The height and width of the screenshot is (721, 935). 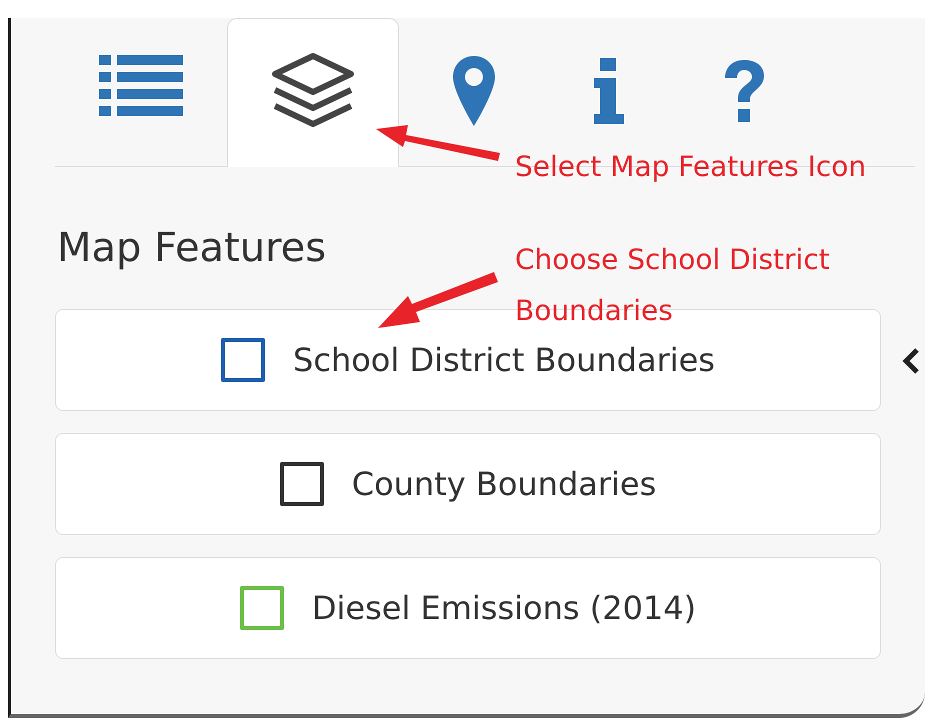 I want to click on chevron-left-icon, so click(x=911, y=361).